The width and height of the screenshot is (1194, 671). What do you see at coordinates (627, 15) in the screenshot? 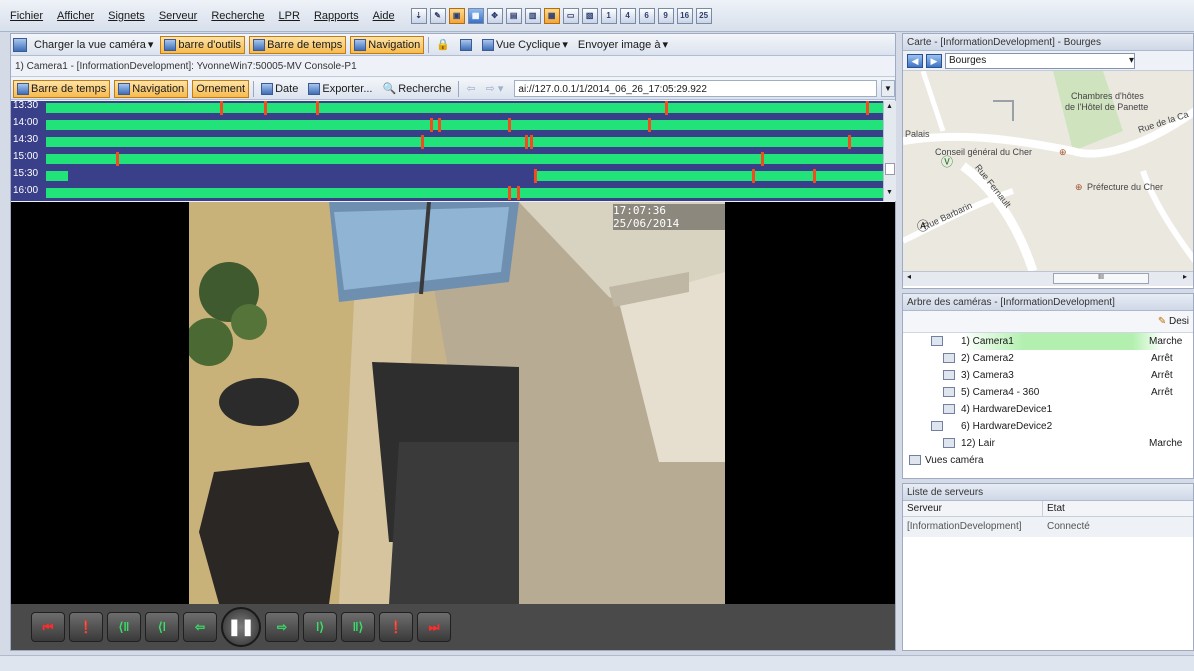
I see `layout-4-icon: 4` at bounding box center [627, 15].